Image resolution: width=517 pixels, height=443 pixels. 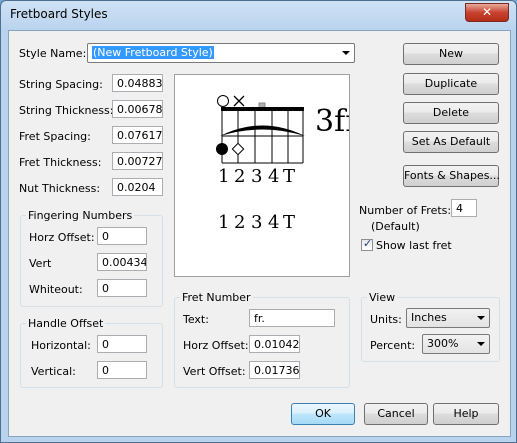 What do you see at coordinates (222, 149) in the screenshot?
I see `finger-dot` at bounding box center [222, 149].